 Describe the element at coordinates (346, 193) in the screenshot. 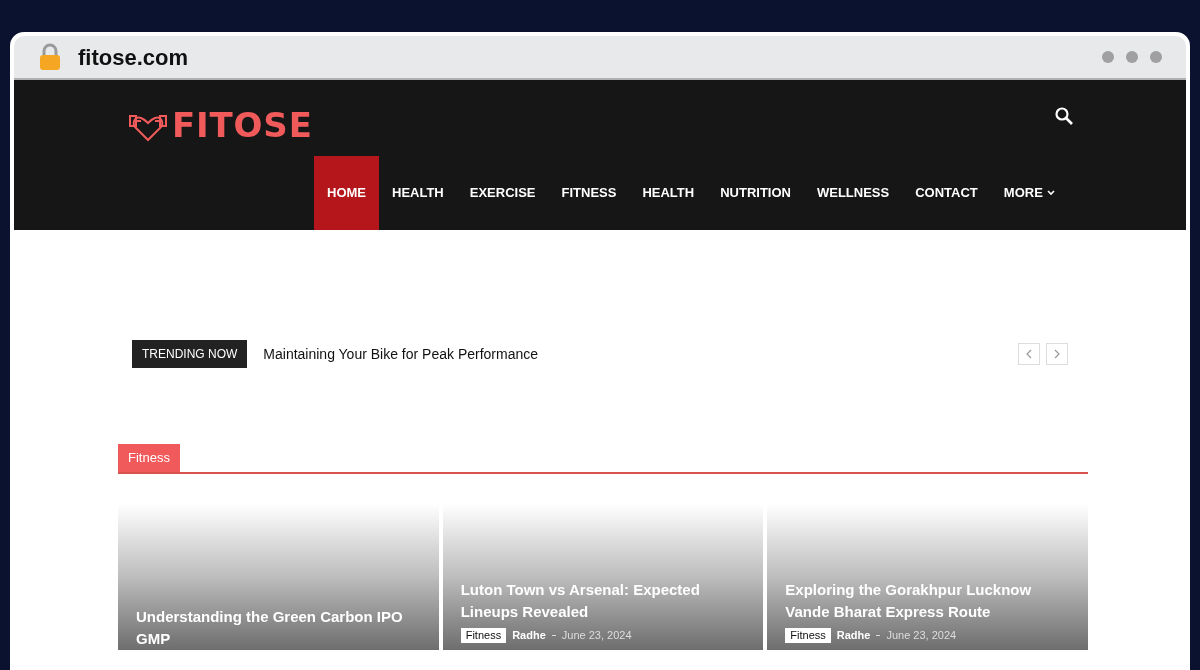

I see `nav-item: HOME` at that location.